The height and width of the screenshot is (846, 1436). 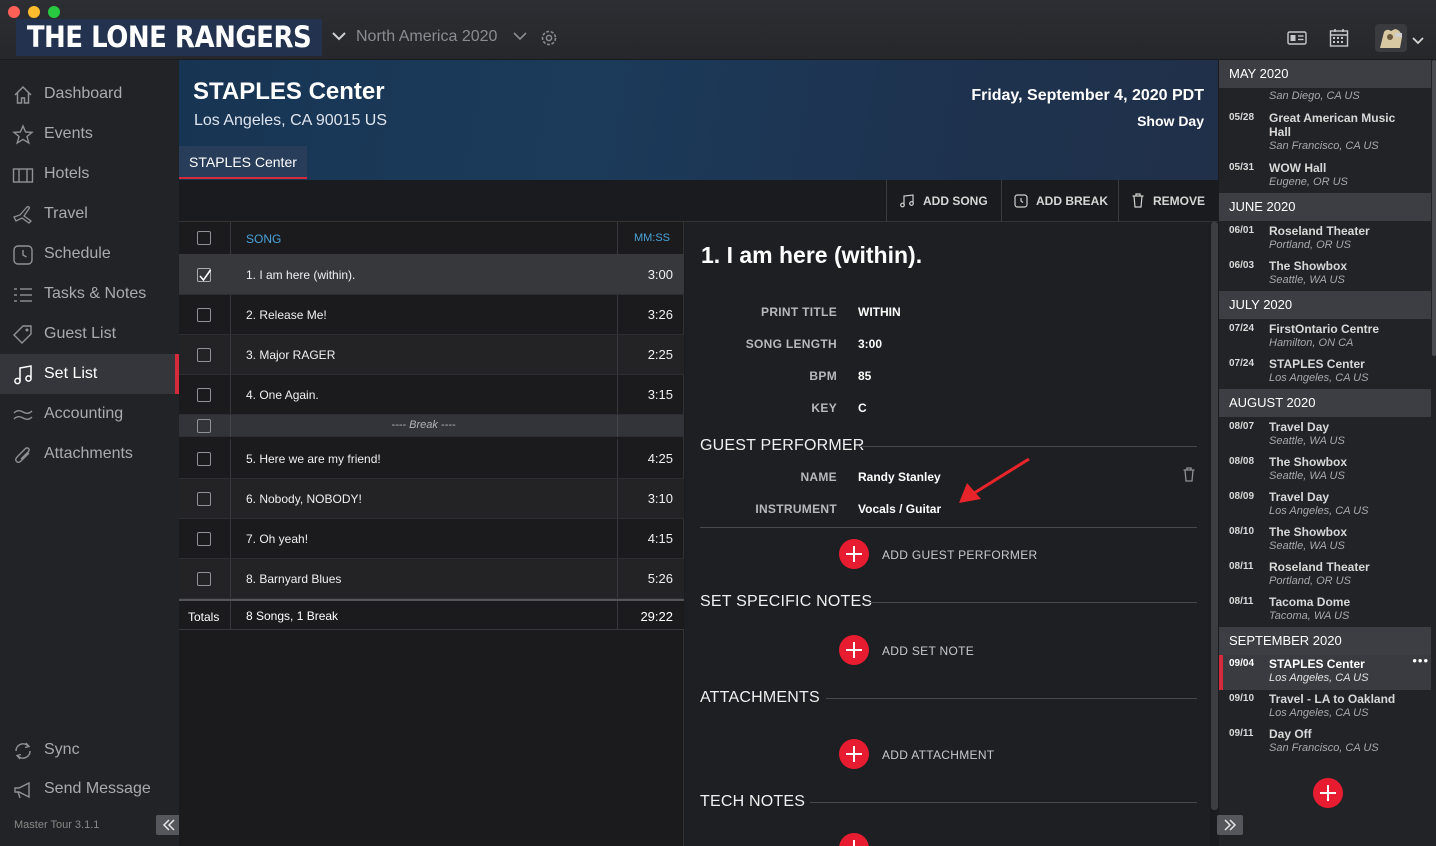 I want to click on song-time: 4:25, so click(x=660, y=458).